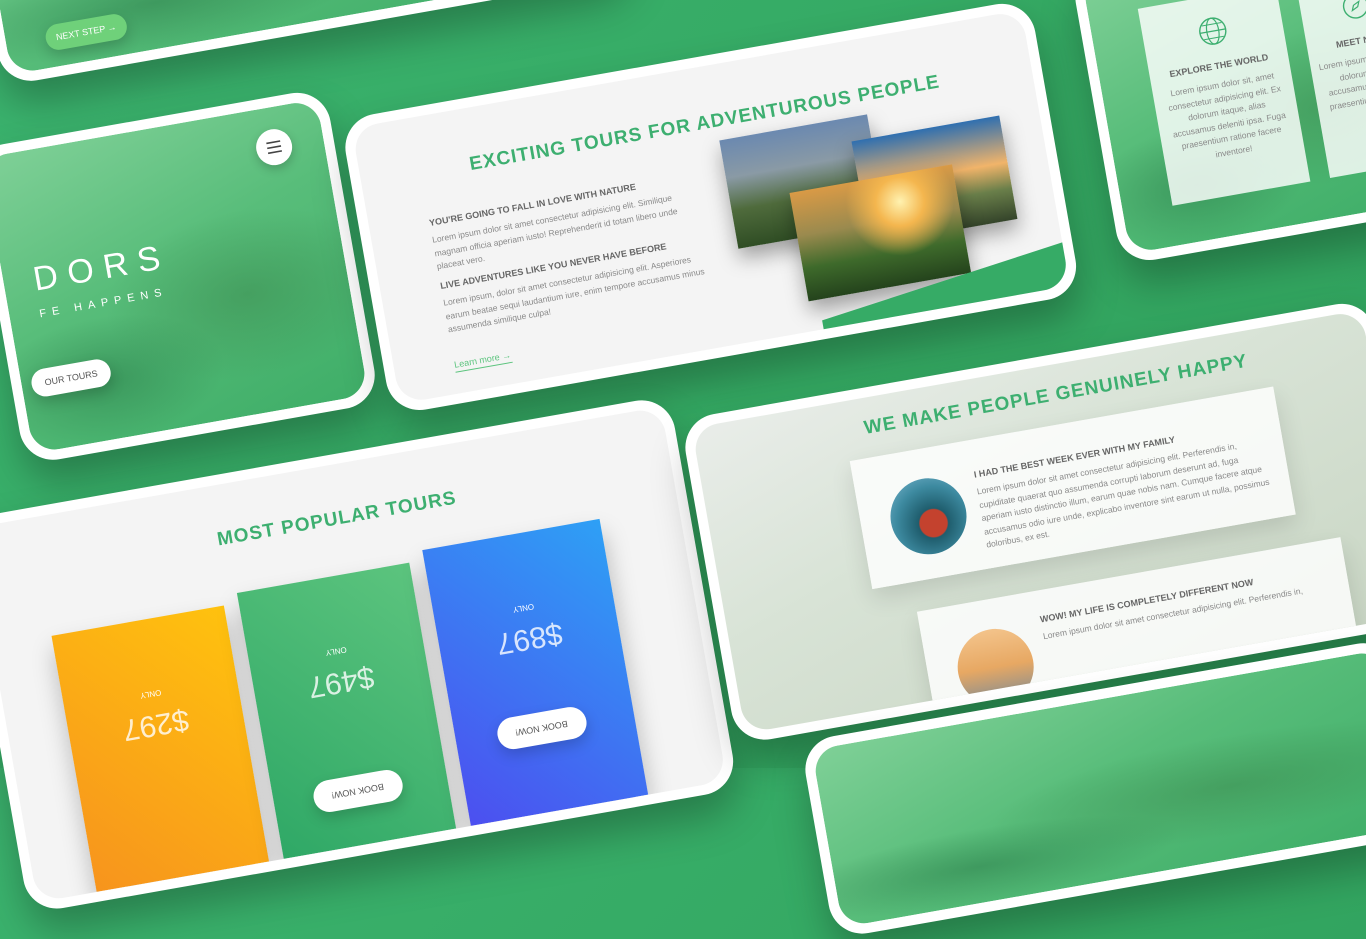 This screenshot has width=1366, height=939. I want to click on hero-card: DORS FE HAPPENS OUR TOURS, so click(190, 276).